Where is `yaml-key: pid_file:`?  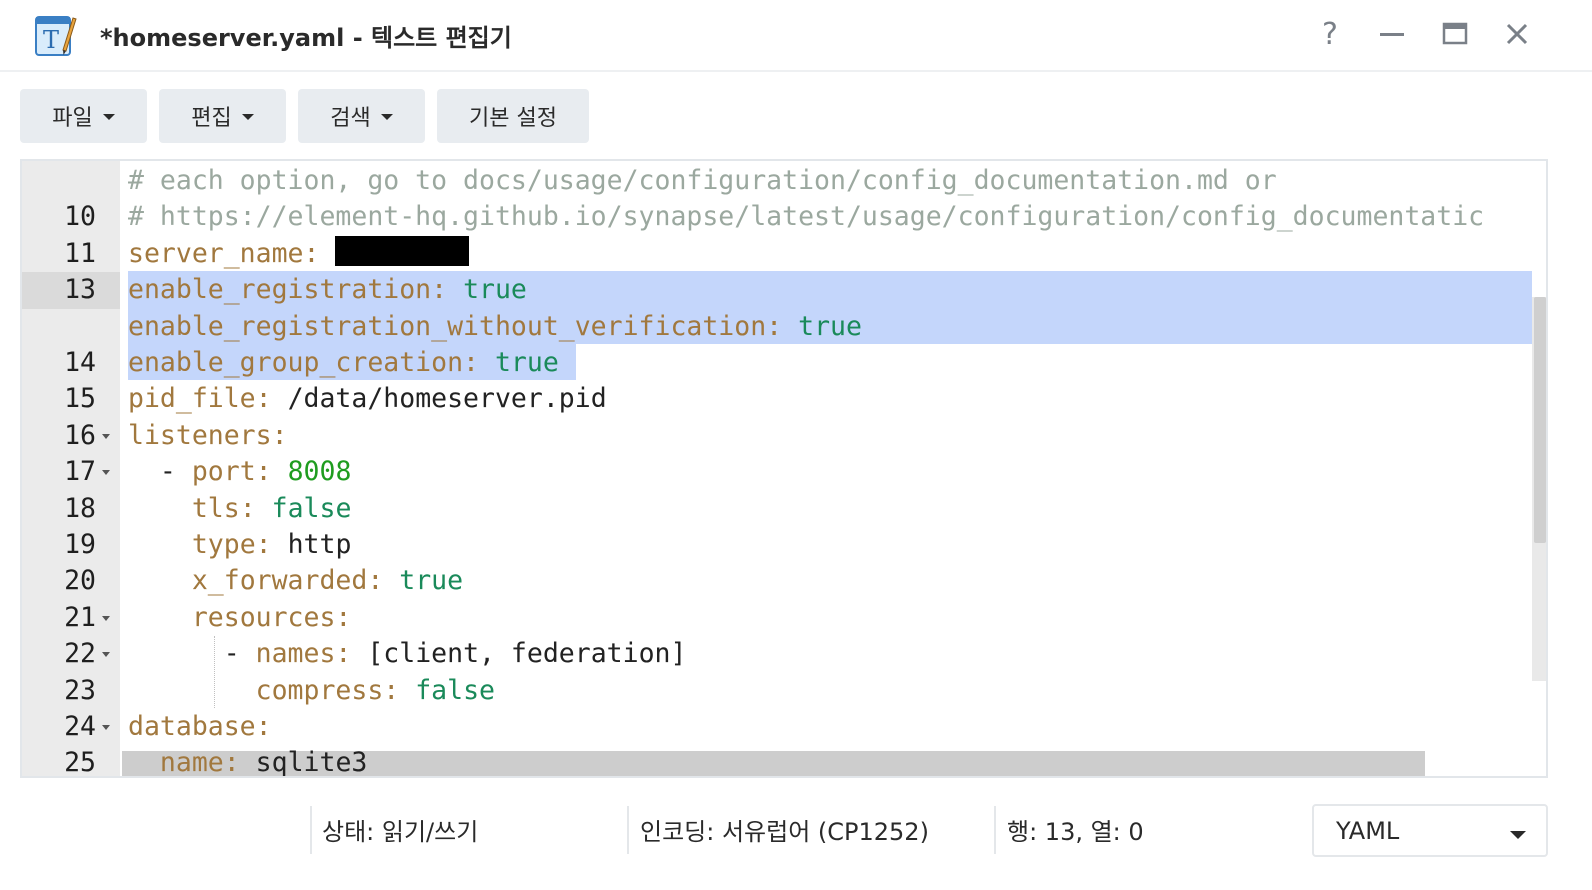 yaml-key: pid_file: is located at coordinates (200, 399).